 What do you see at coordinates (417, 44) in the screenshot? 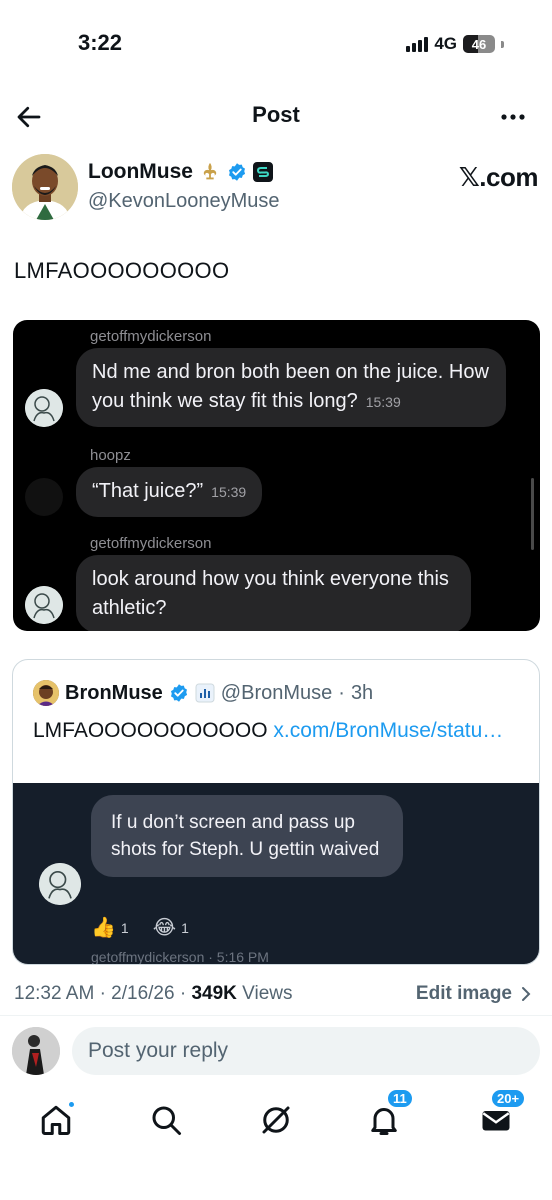
I see `signal-icon` at bounding box center [417, 44].